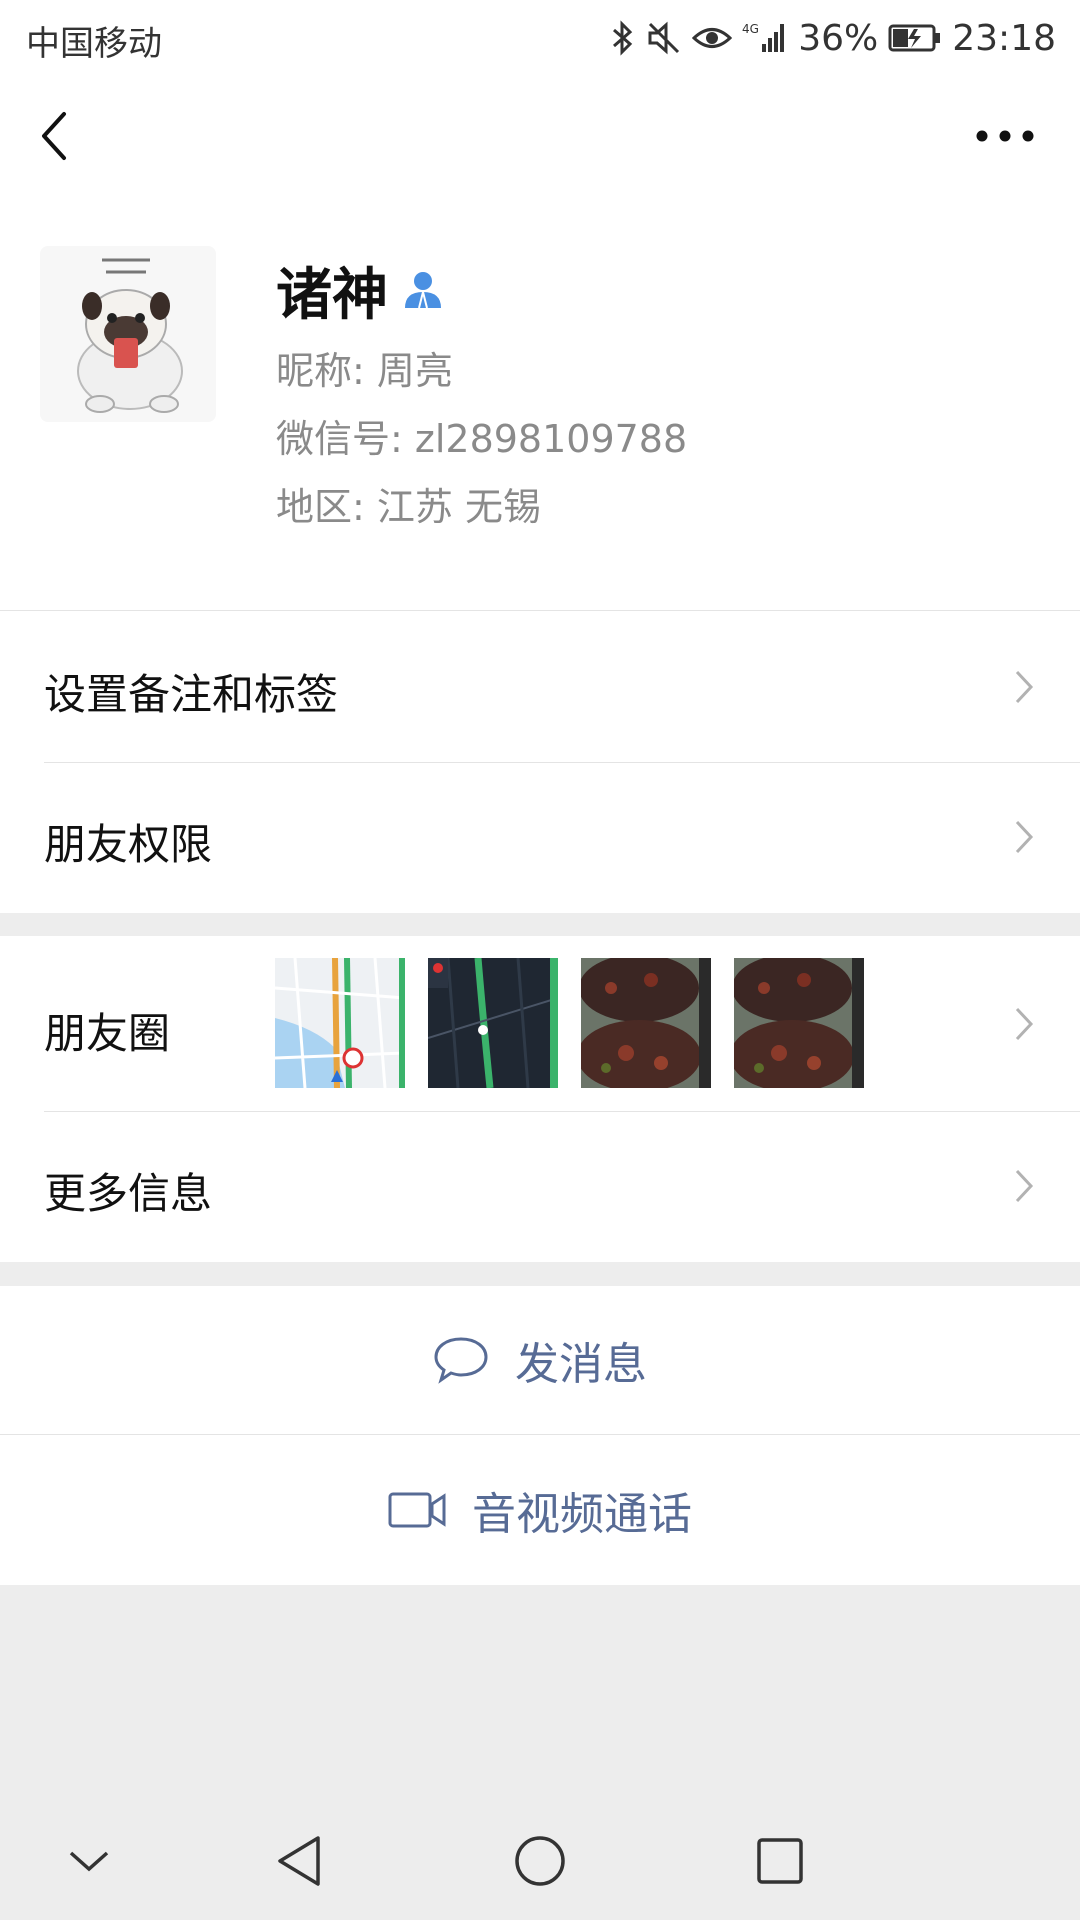 This screenshot has height=1920, width=1080. What do you see at coordinates (540, 1187) in the screenshot?
I see `more-info-row: 更多信息` at bounding box center [540, 1187].